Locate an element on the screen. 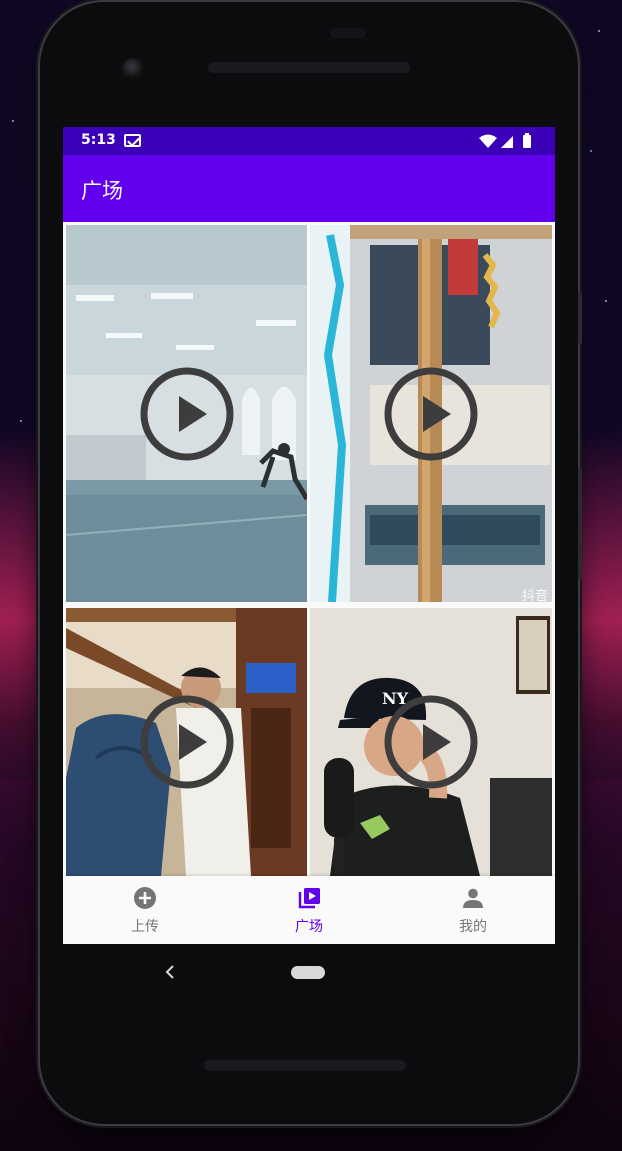 This screenshot has width=622, height=1151. nav-label-square: 广场 is located at coordinates (309, 927).